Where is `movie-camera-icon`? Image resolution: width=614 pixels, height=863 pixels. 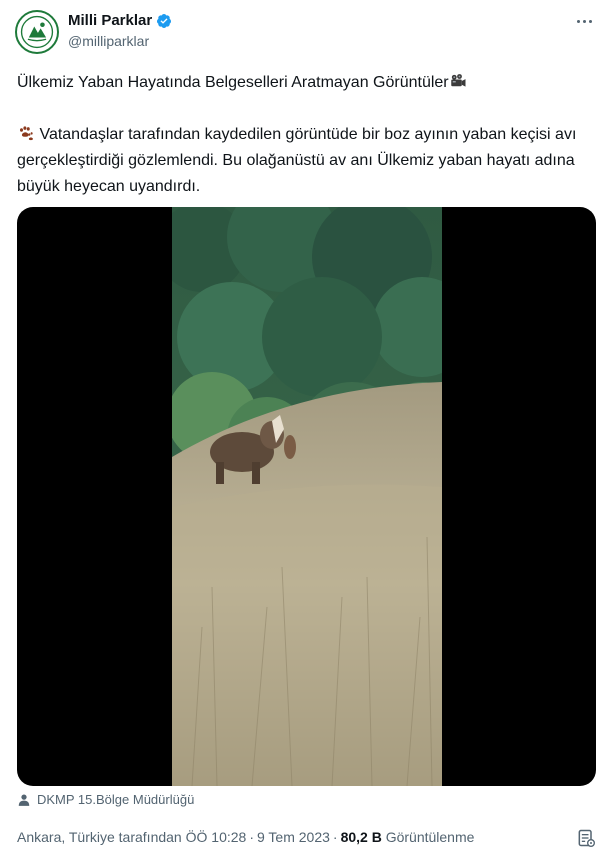 movie-camera-icon is located at coordinates (458, 80).